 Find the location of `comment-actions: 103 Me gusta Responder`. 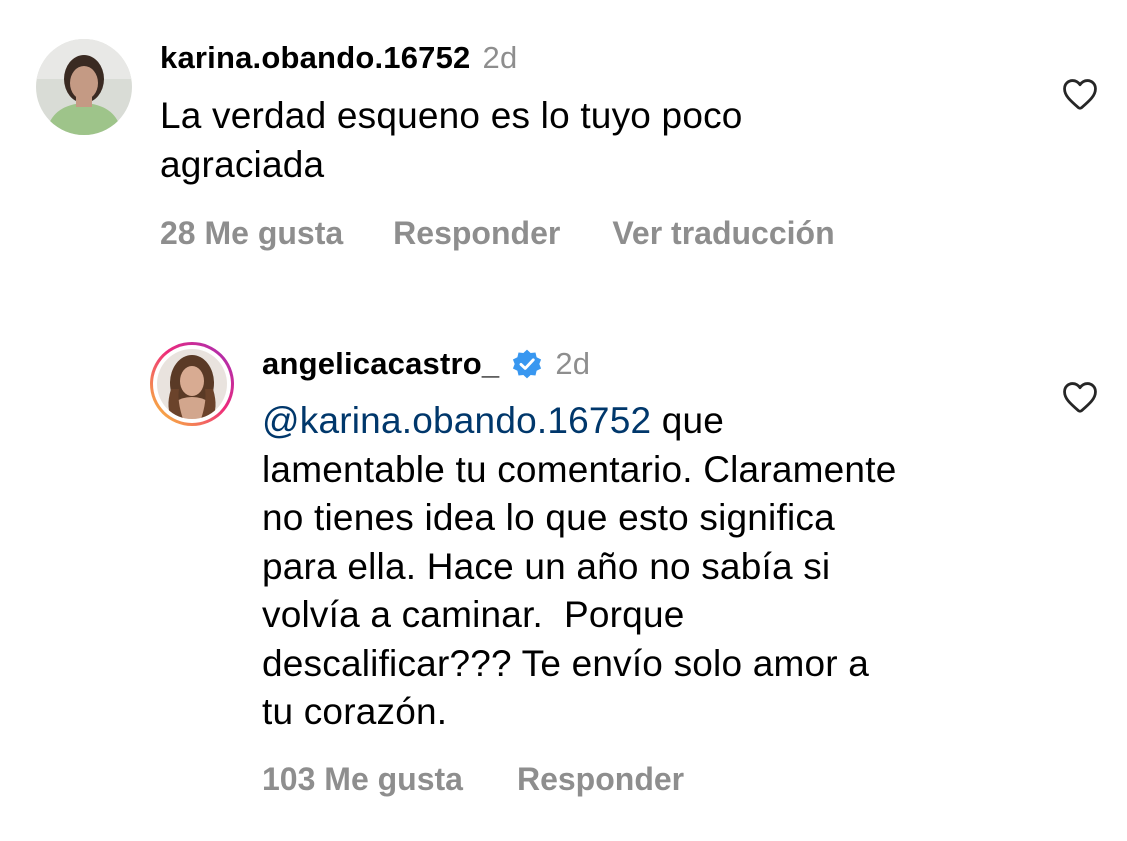

comment-actions: 103 Me gusta Responder is located at coordinates (473, 779).